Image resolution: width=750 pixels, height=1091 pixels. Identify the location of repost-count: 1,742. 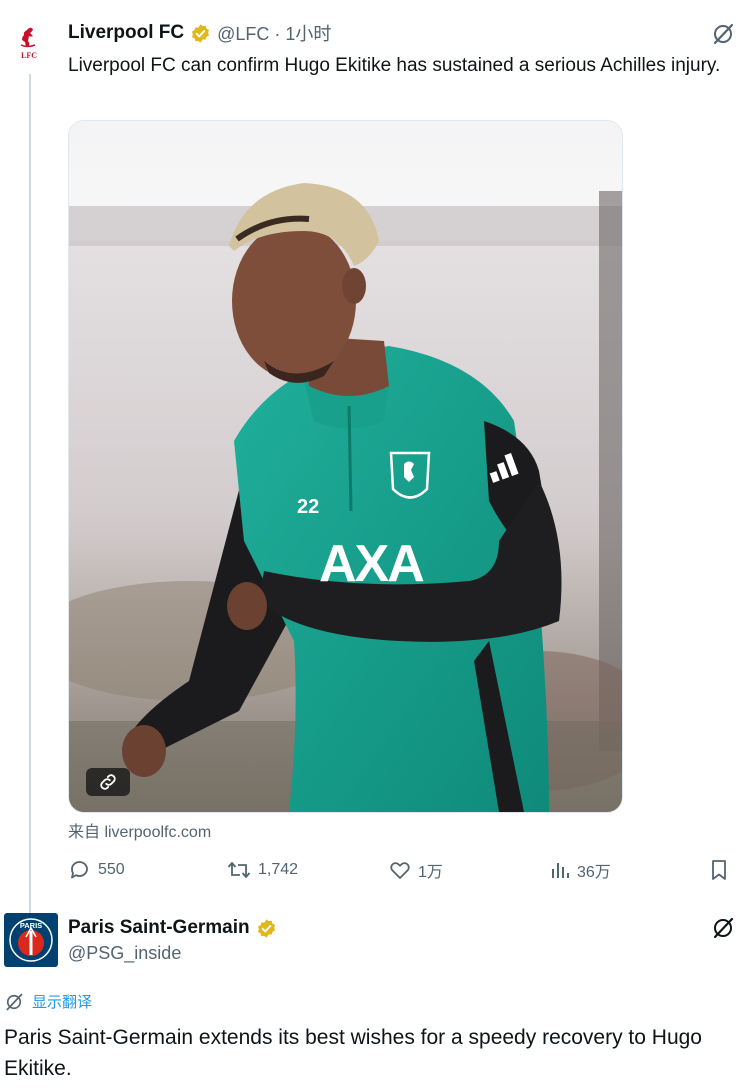
(278, 869).